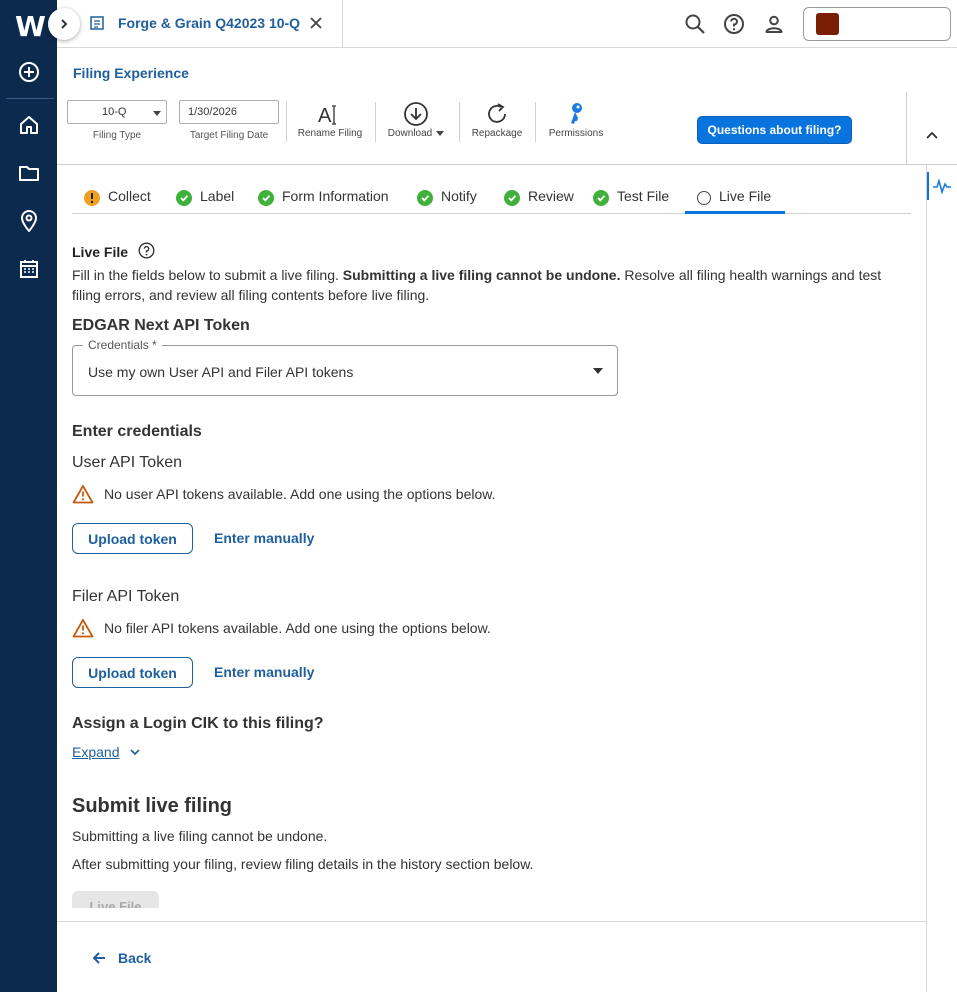 The image size is (957, 992). What do you see at coordinates (92, 198) in the screenshot?
I see `warning-status-icon` at bounding box center [92, 198].